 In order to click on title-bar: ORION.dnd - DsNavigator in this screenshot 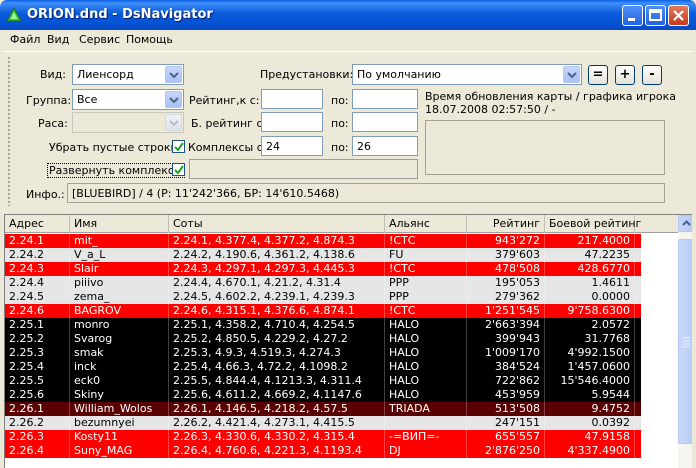, I will do `click(348, 15)`.